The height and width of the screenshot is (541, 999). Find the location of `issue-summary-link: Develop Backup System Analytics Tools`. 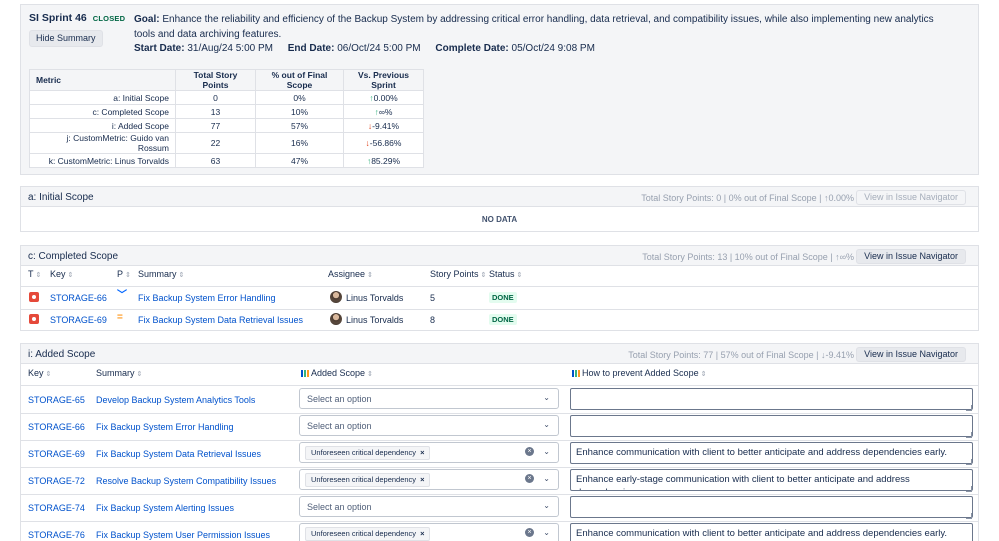

issue-summary-link: Develop Backup System Analytics Tools is located at coordinates (175, 400).